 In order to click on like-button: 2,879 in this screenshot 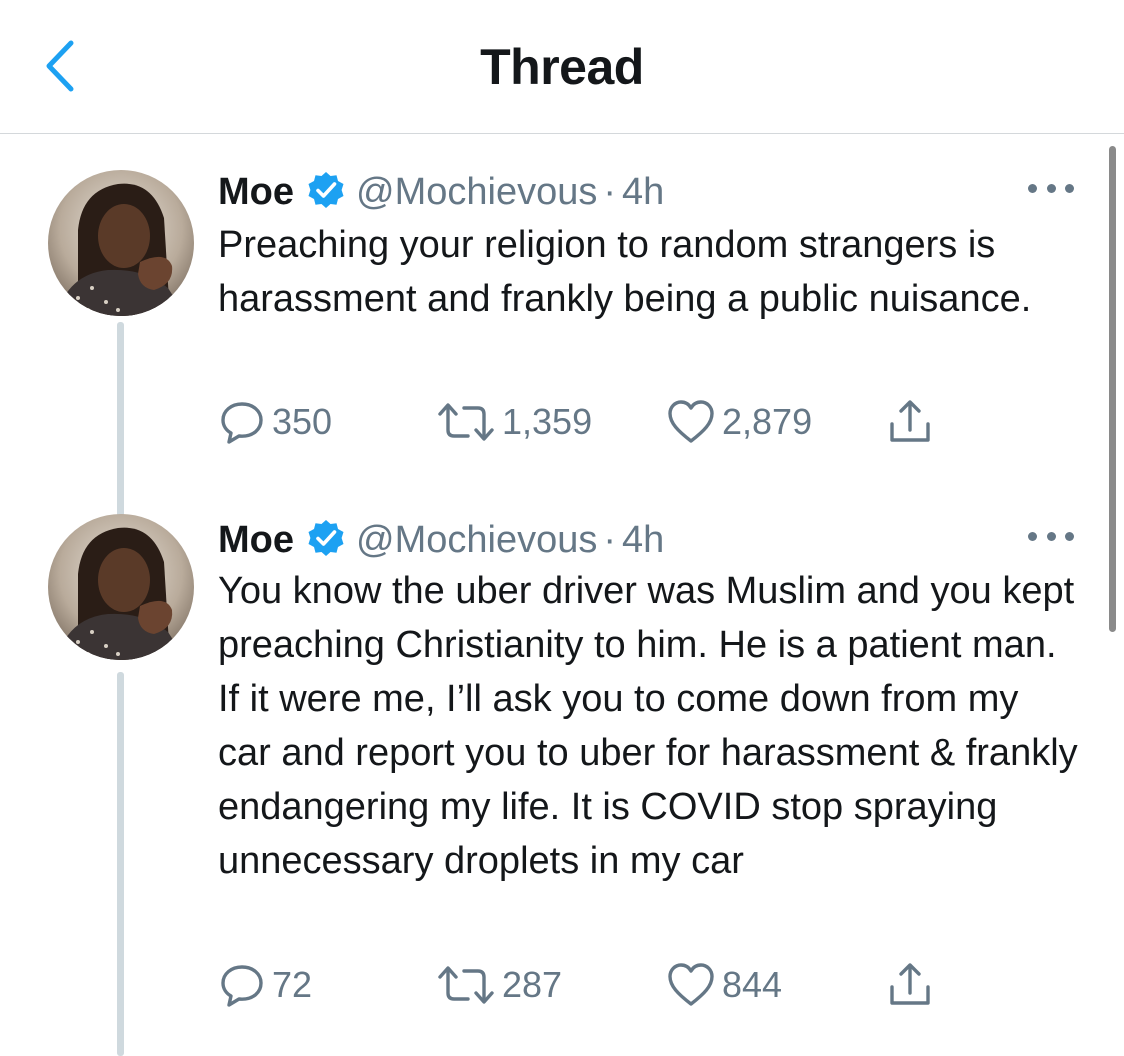, I will do `click(739, 422)`.